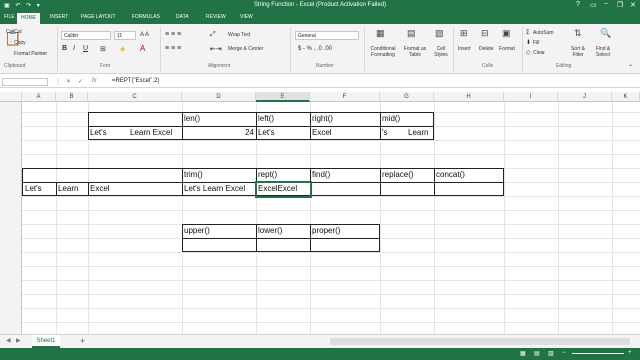 The width and height of the screenshot is (640, 360). I want to click on zoom-in-icon: +, so click(630, 353).